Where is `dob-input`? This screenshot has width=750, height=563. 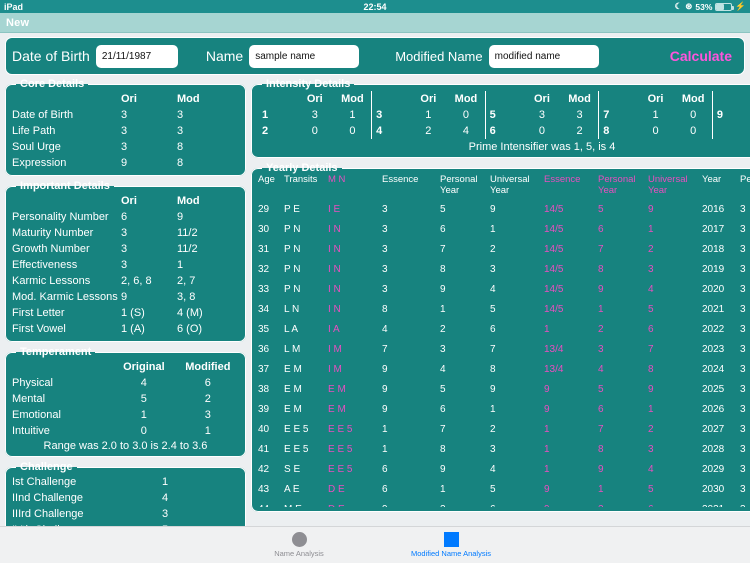 dob-input is located at coordinates (136, 56).